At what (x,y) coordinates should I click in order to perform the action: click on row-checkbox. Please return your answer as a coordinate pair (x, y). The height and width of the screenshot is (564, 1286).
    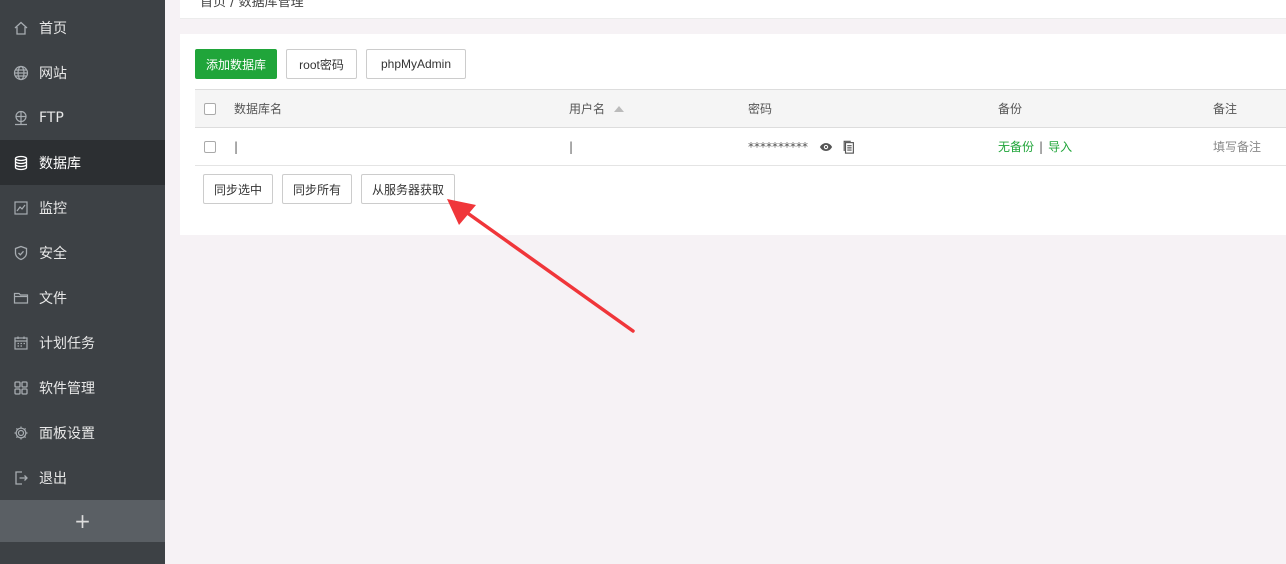
    Looking at the image, I should click on (210, 146).